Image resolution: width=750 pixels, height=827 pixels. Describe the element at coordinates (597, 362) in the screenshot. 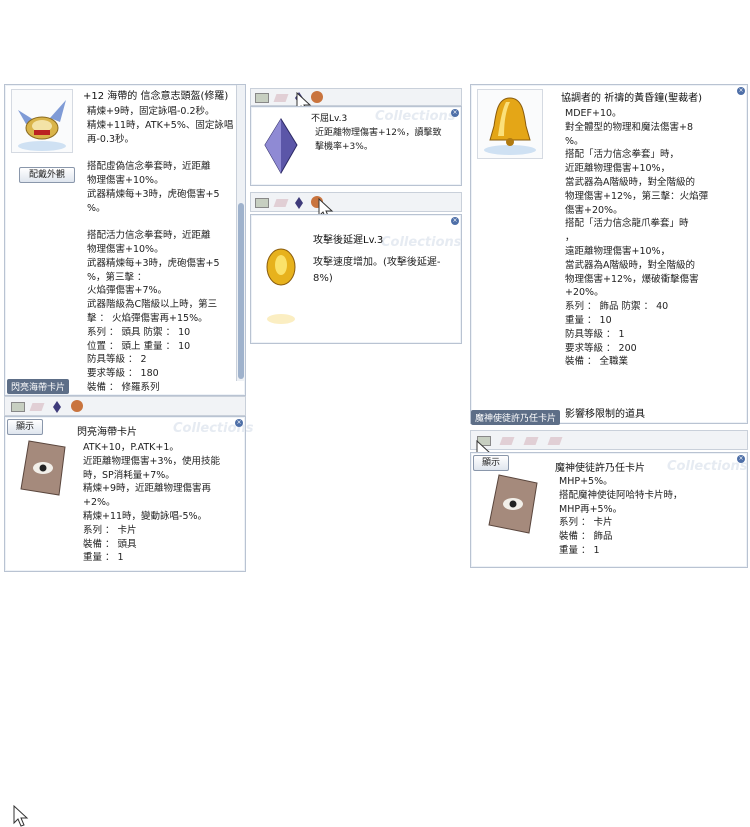

I see `description-line: 裝備 ： 全職業` at that location.